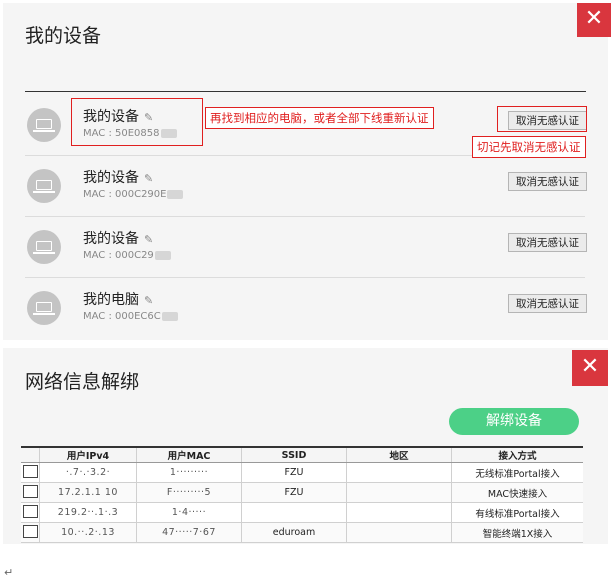  Describe the element at coordinates (294, 532) in the screenshot. I see `row-ssid: eduroam` at that location.